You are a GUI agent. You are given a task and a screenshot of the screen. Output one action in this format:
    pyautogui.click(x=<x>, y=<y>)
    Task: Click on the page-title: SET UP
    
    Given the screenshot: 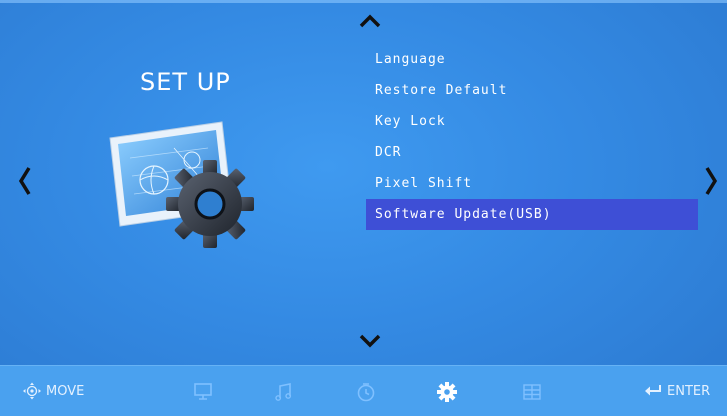 What is the action you would take?
    pyautogui.click(x=185, y=82)
    